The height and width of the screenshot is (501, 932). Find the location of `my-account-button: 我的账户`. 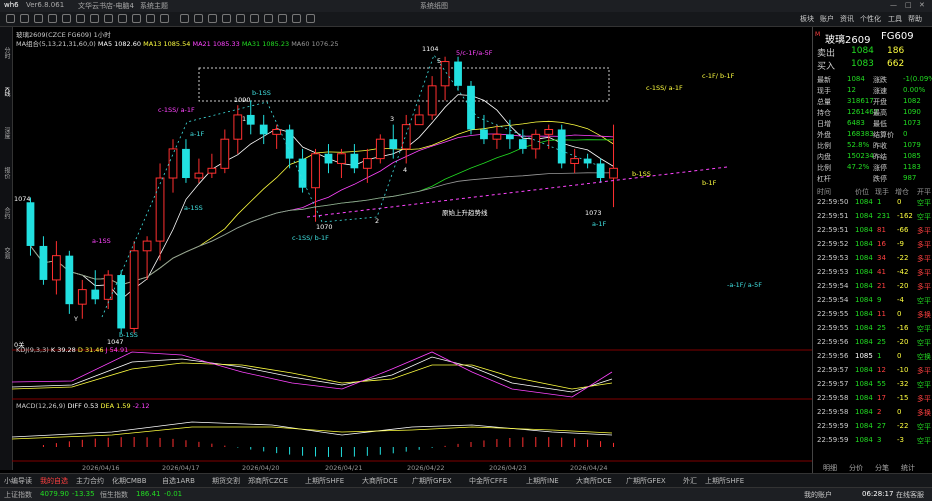

my-account-button: 我的账户 is located at coordinates (818, 495).